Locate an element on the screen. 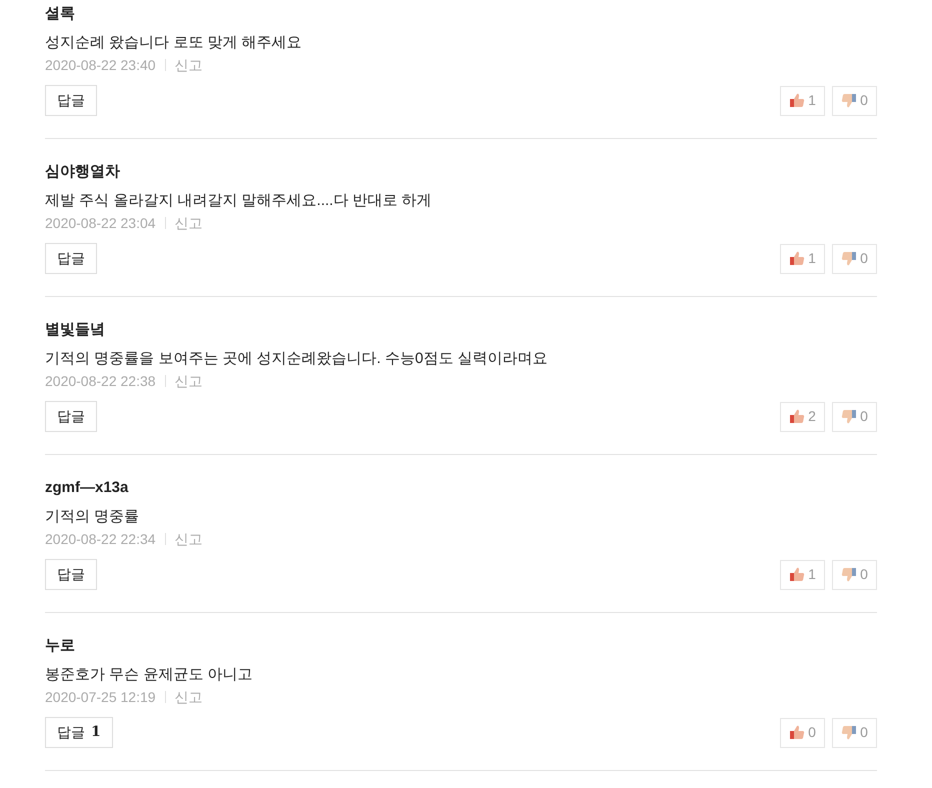 This screenshot has height=788, width=932. like-button: 0 is located at coordinates (802, 733).